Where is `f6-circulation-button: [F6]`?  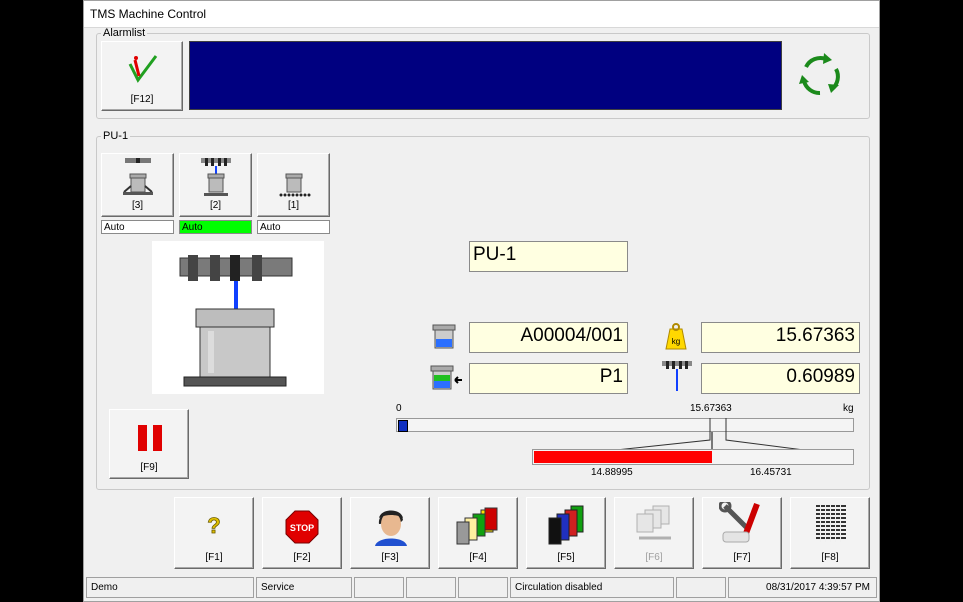 f6-circulation-button: [F6] is located at coordinates (654, 533).